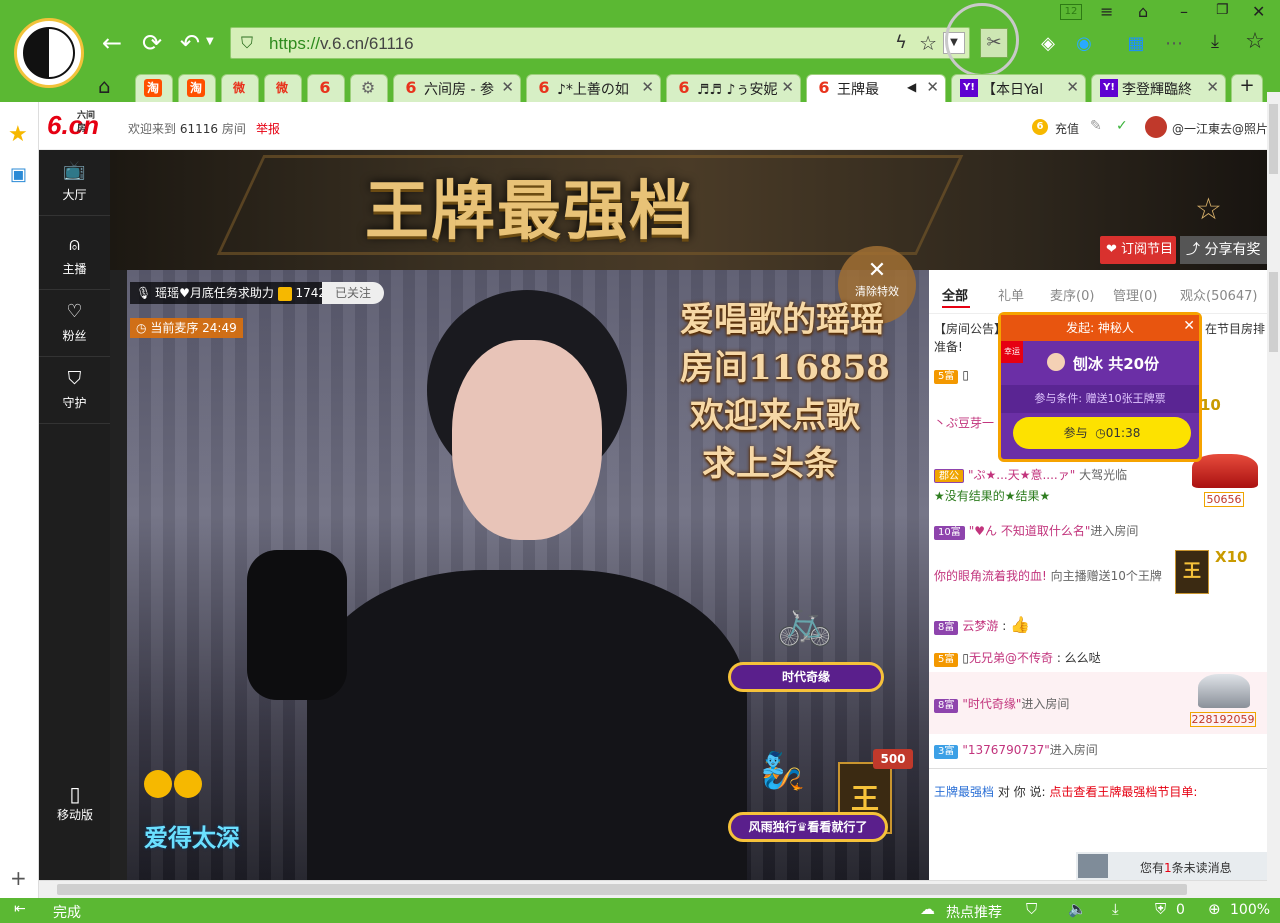 The width and height of the screenshot is (1280, 923). What do you see at coordinates (1066, 792) in the screenshot?
I see `bottom-message: 王牌最强档 对 你 说: 点击查看王牌最强档节目单:` at bounding box center [1066, 792].